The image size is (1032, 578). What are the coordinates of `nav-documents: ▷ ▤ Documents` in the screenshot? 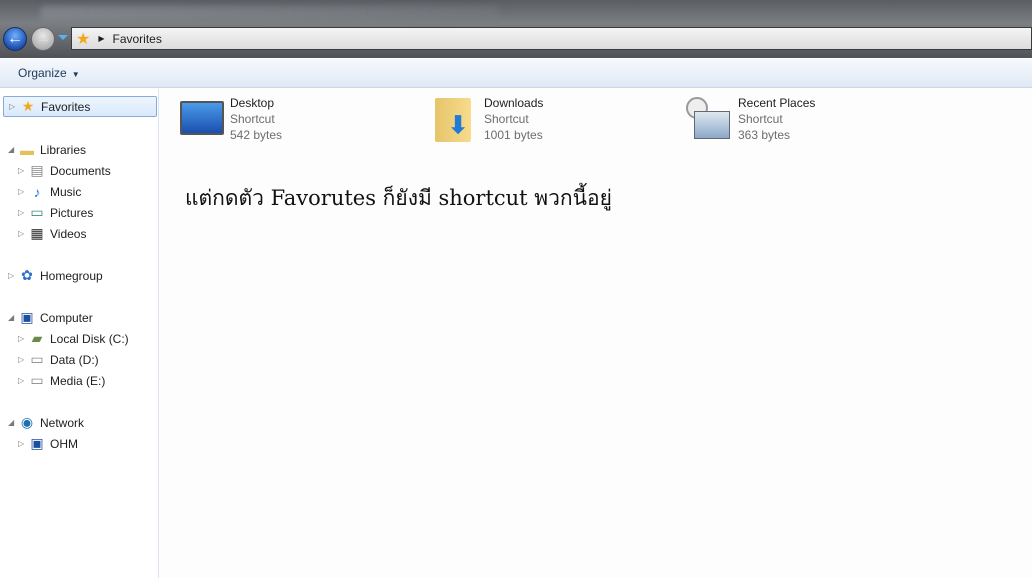 It's located at (64, 170).